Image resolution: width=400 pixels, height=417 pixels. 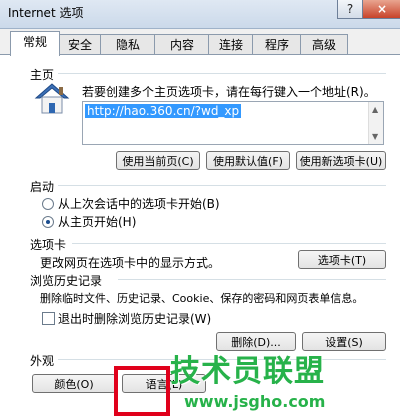 I want to click on startup-radio-last-session, so click(x=48, y=204).